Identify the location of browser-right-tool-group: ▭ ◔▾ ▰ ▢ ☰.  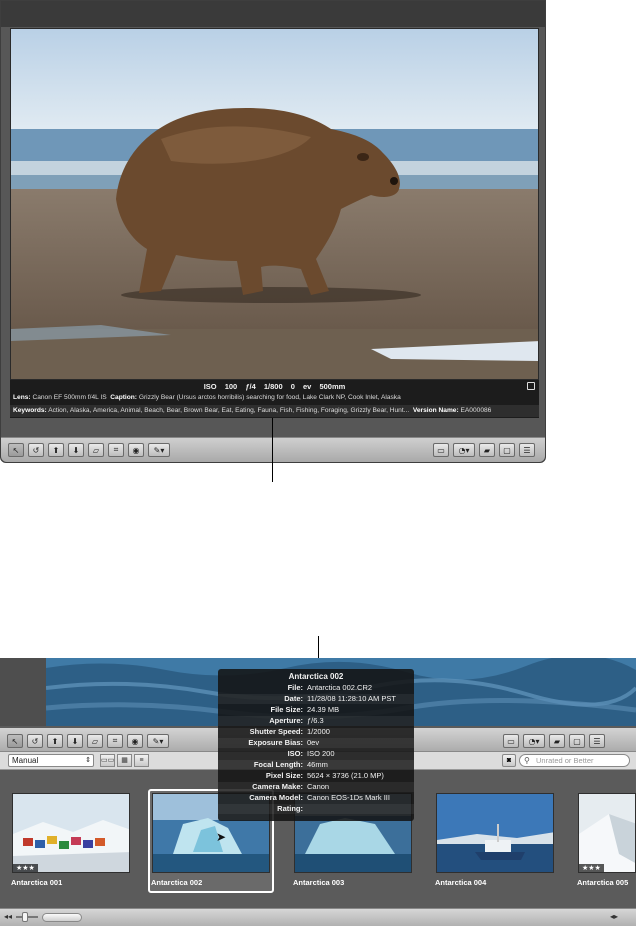
(554, 741).